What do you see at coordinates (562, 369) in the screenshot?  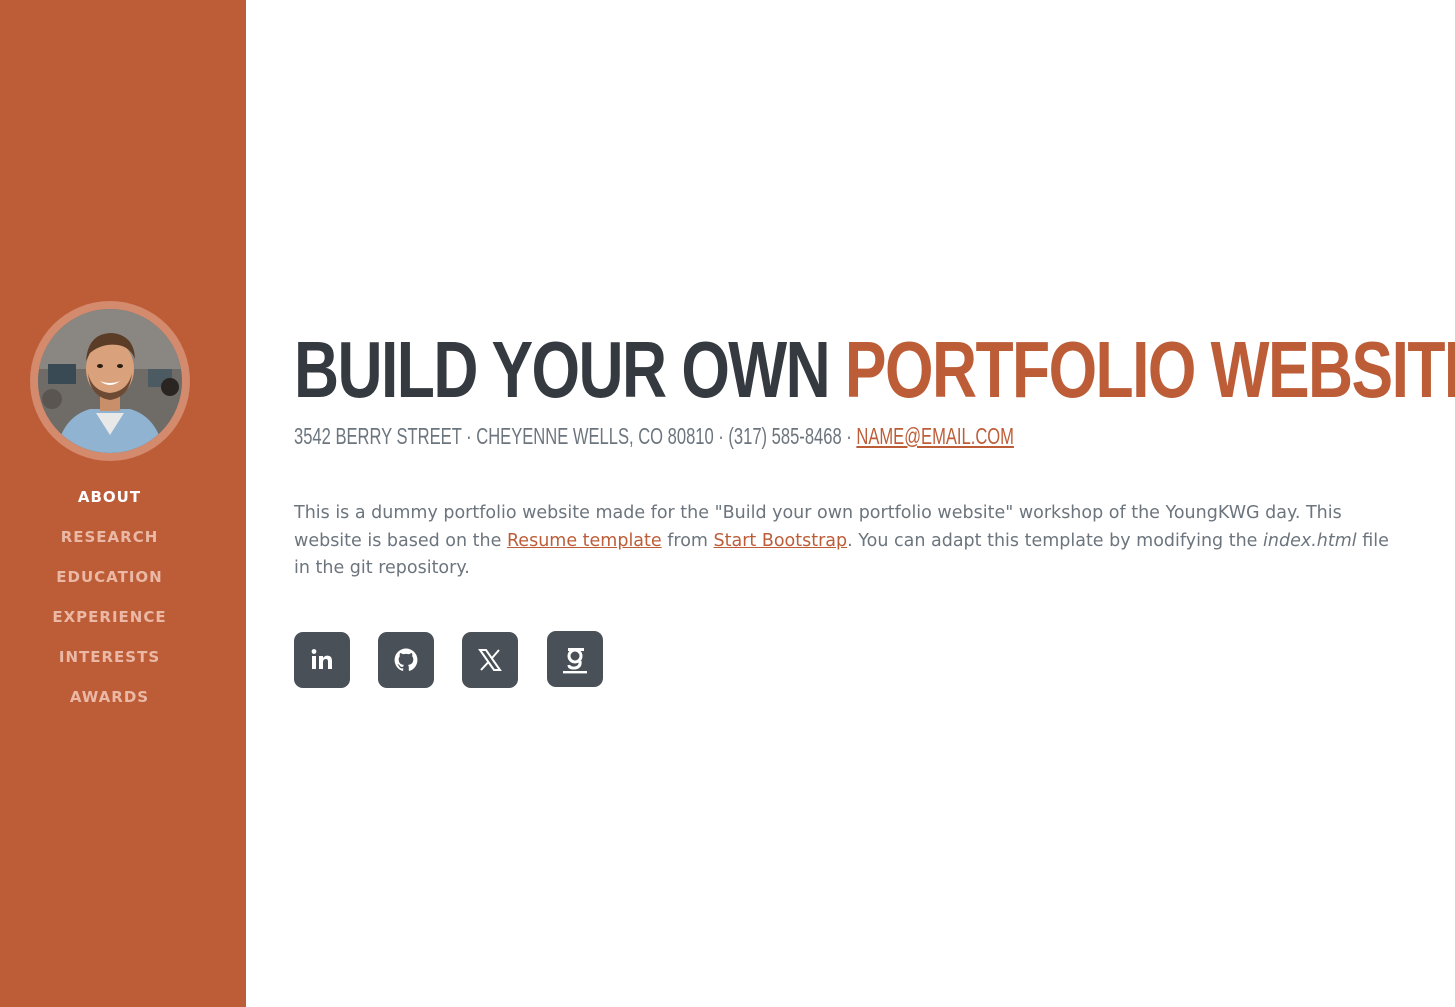 I see `title-primary: BUILD YOUR OWN` at bounding box center [562, 369].